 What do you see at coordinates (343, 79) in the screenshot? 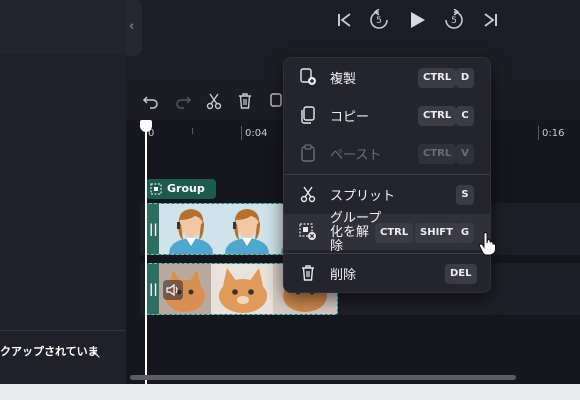
I see `menu-label: 複製` at bounding box center [343, 79].